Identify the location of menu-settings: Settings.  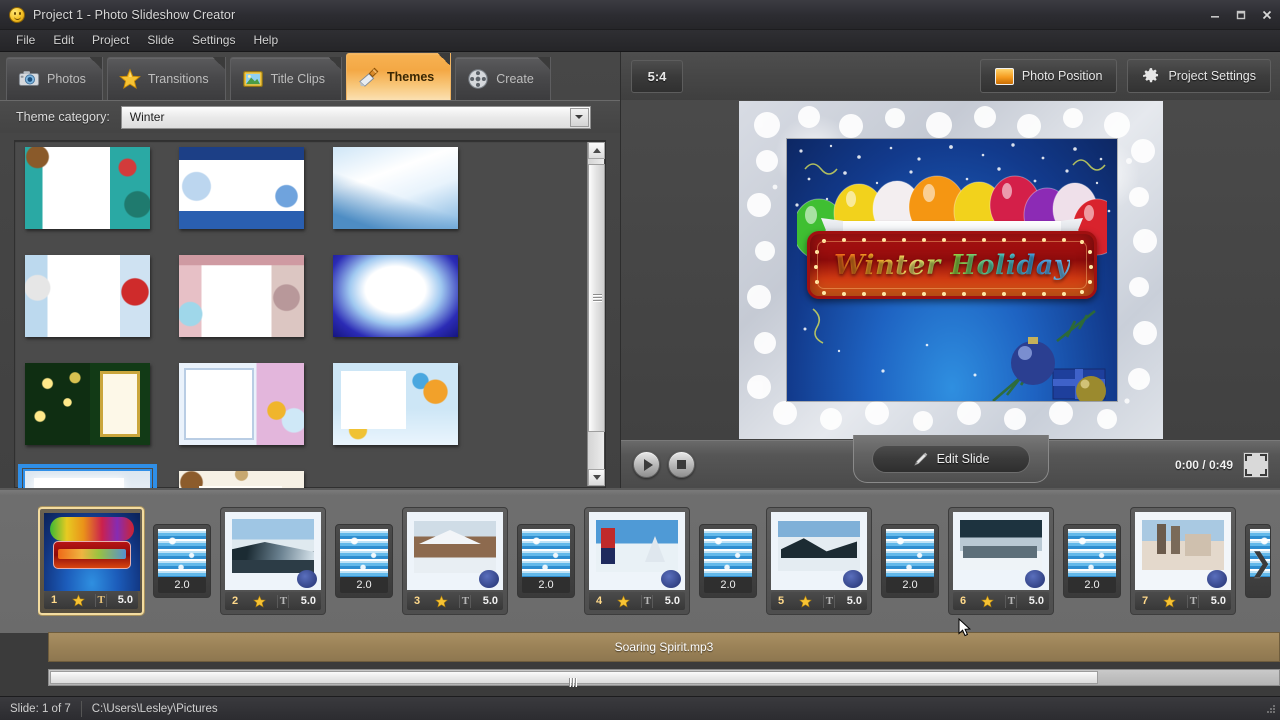
(213, 40).